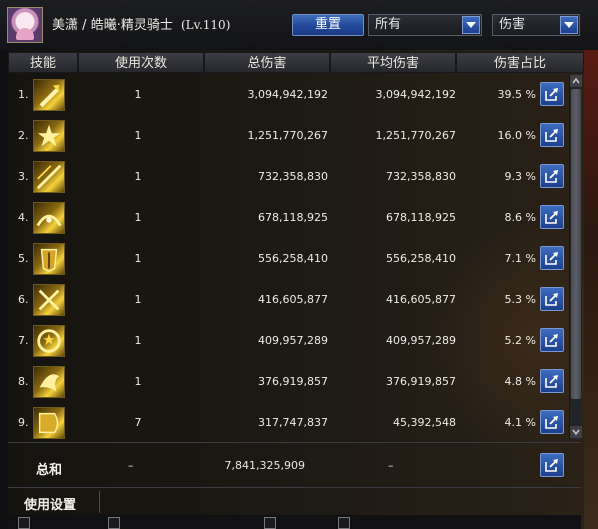  I want to click on scroll-down-icon, so click(576, 432).